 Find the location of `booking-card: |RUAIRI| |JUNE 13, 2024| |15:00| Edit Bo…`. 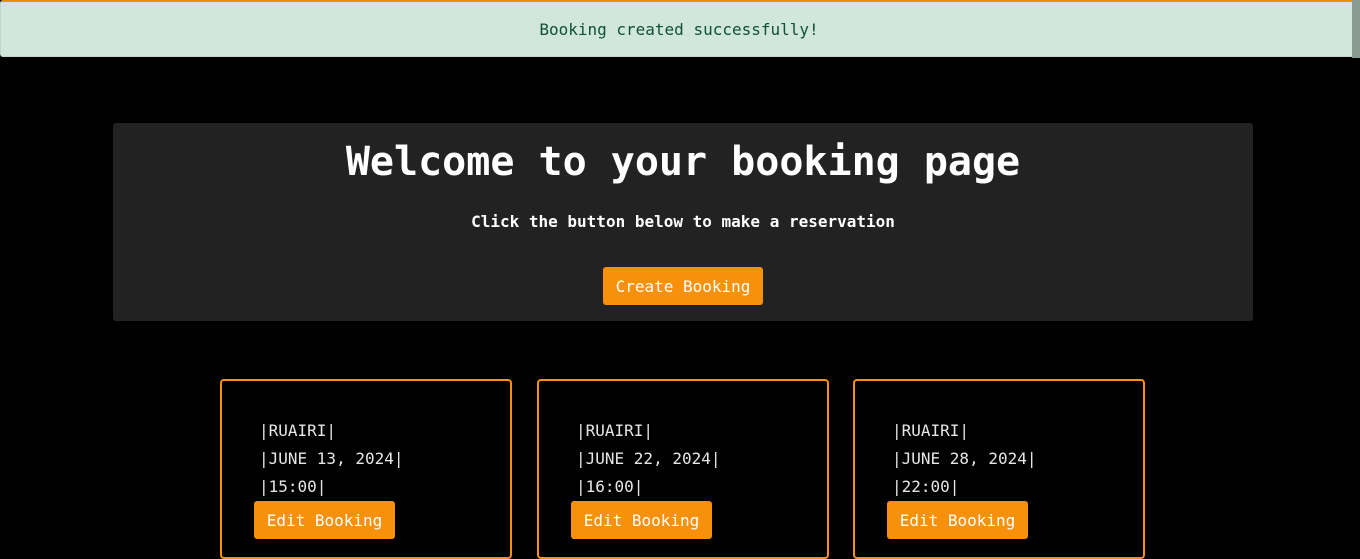

booking-card: |RUAIRI| |JUNE 13, 2024| |15:00| Edit Bo… is located at coordinates (366, 469).